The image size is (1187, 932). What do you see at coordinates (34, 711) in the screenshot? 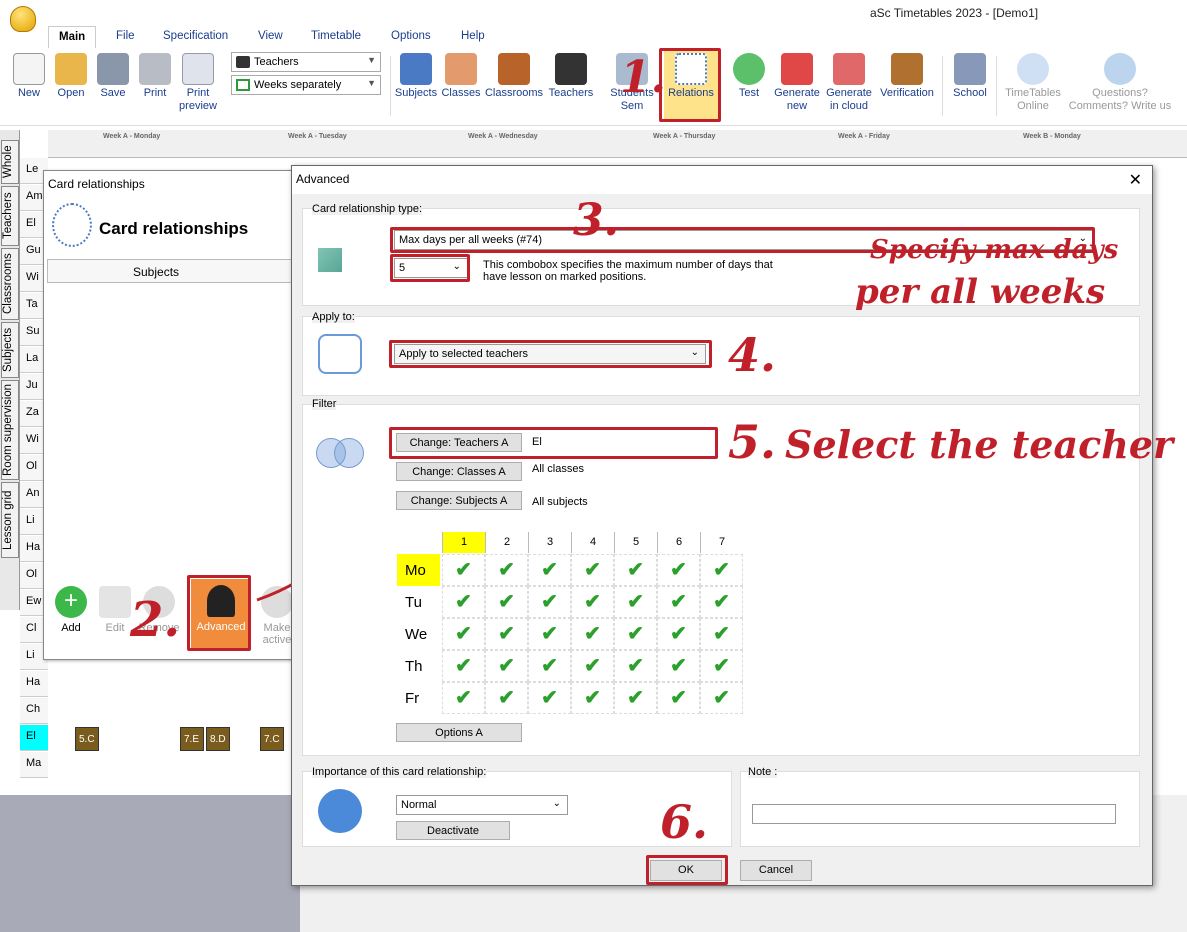
I see `row-header: Ch` at bounding box center [34, 711].